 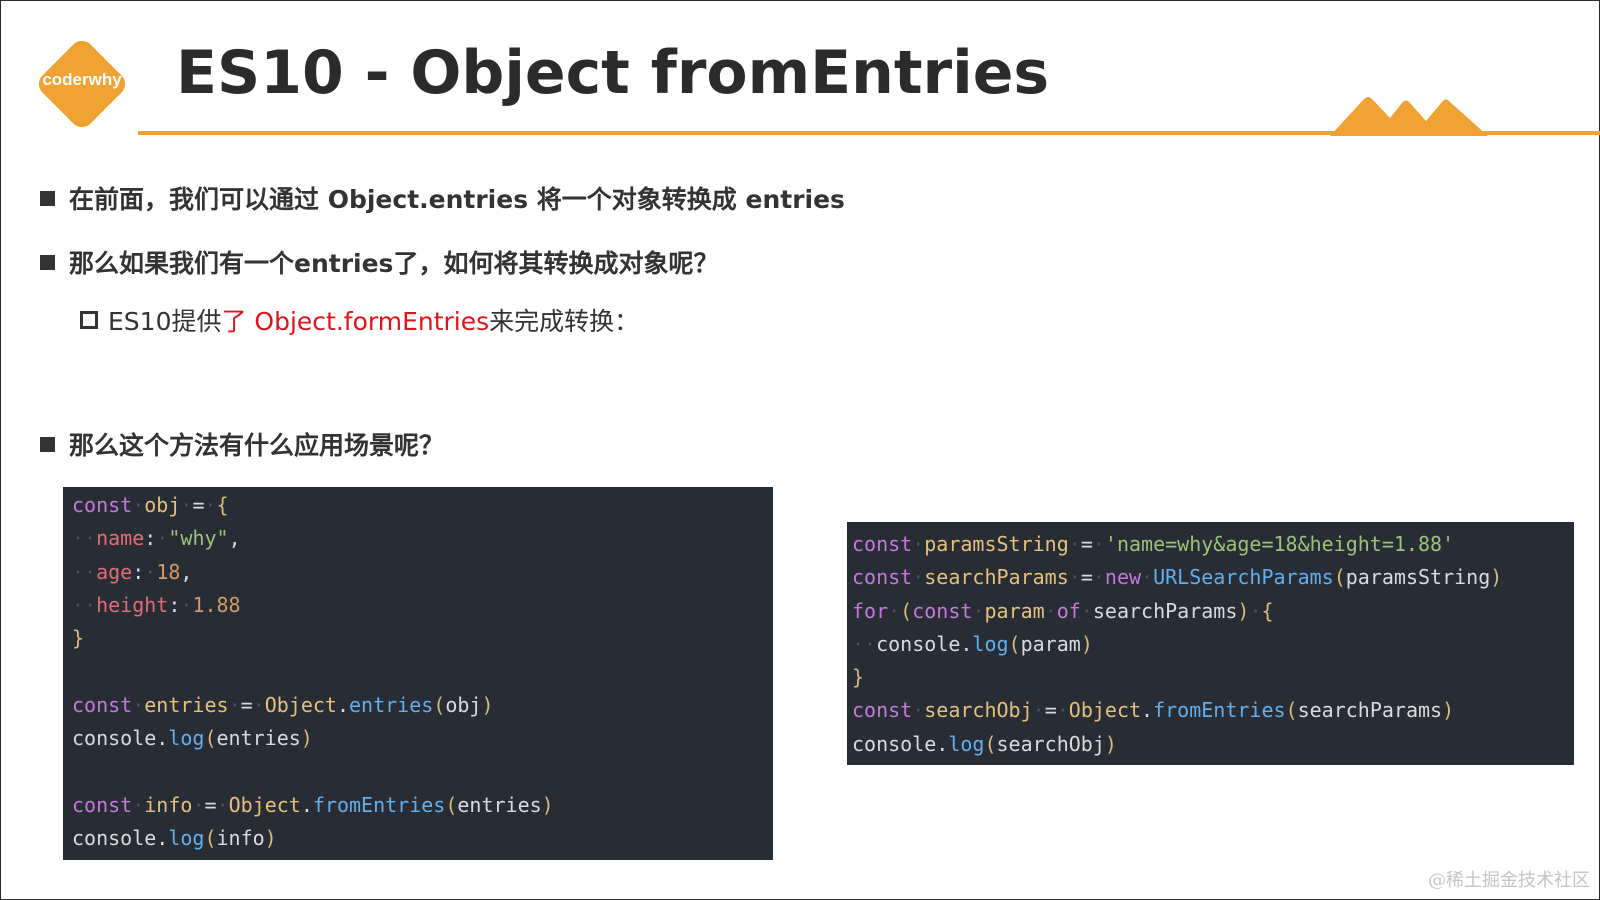 What do you see at coordinates (379, 804) in the screenshot?
I see `code-token: fromEntries` at bounding box center [379, 804].